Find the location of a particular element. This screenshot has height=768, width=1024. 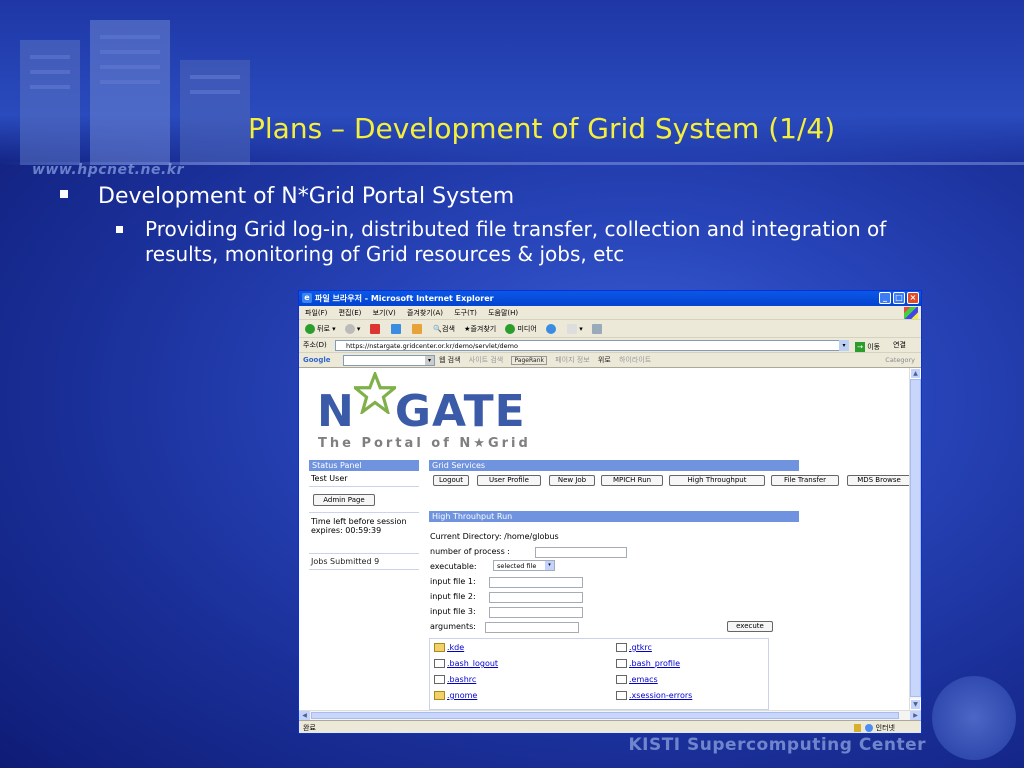

search-button: 🔍검색 is located at coordinates (444, 329).